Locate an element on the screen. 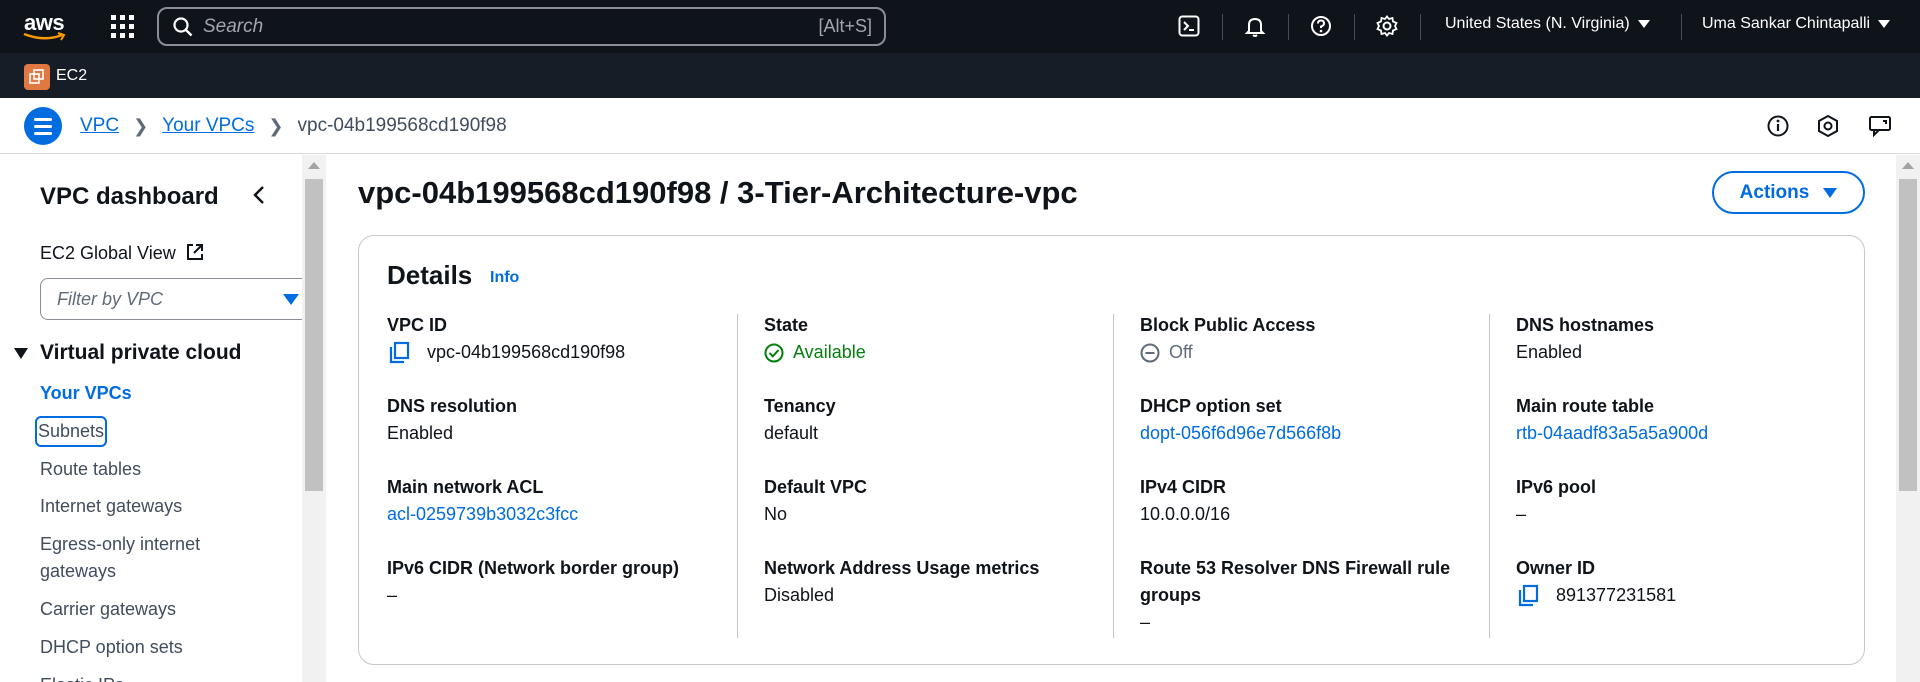  actions-label: Actions is located at coordinates (1774, 192).